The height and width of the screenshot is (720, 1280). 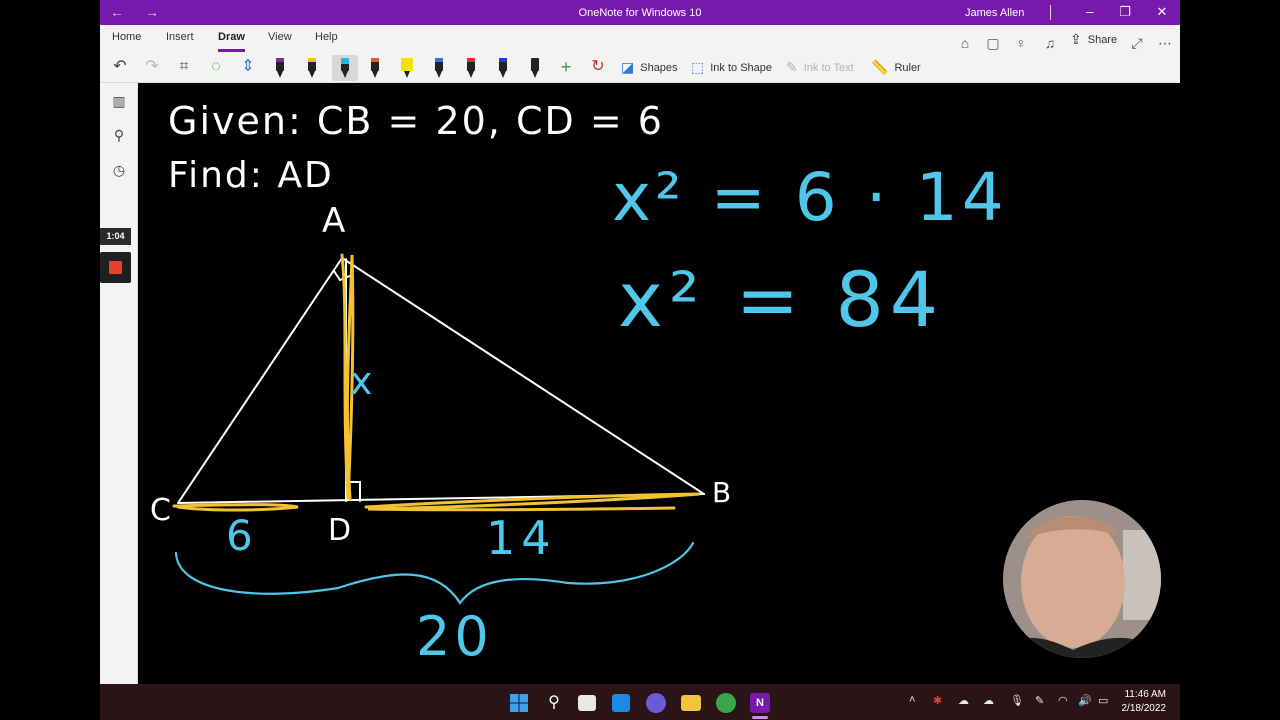 I want to click on letterbox-left, so click(x=50, y=360).